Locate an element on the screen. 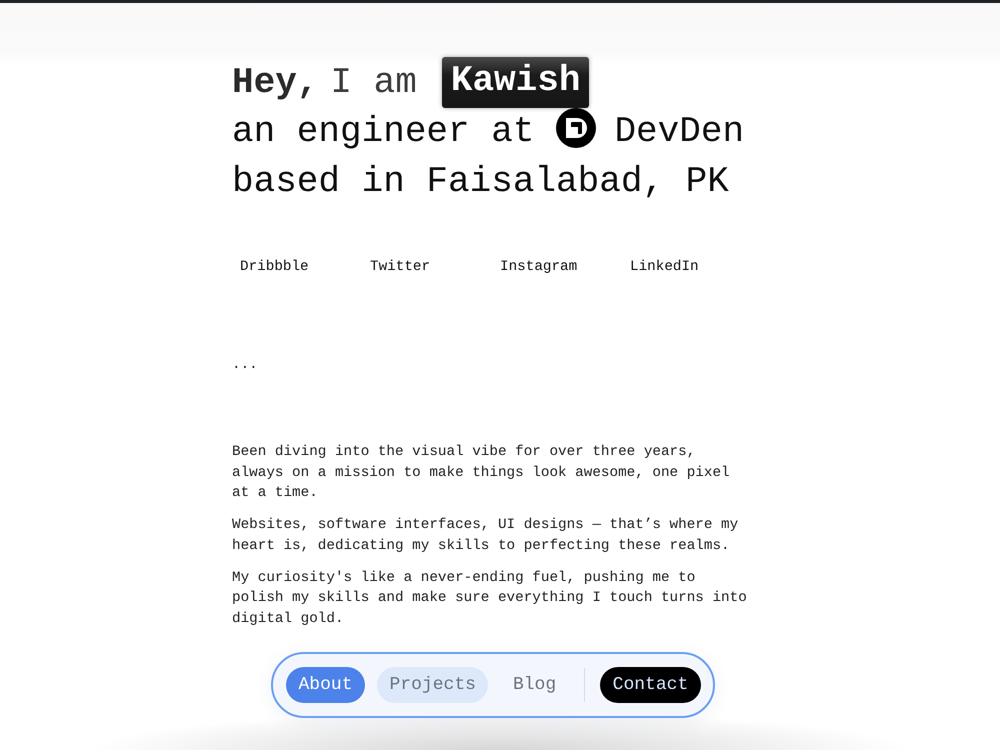 This screenshot has height=750, width=1000. company-name: DevDen is located at coordinates (679, 131).